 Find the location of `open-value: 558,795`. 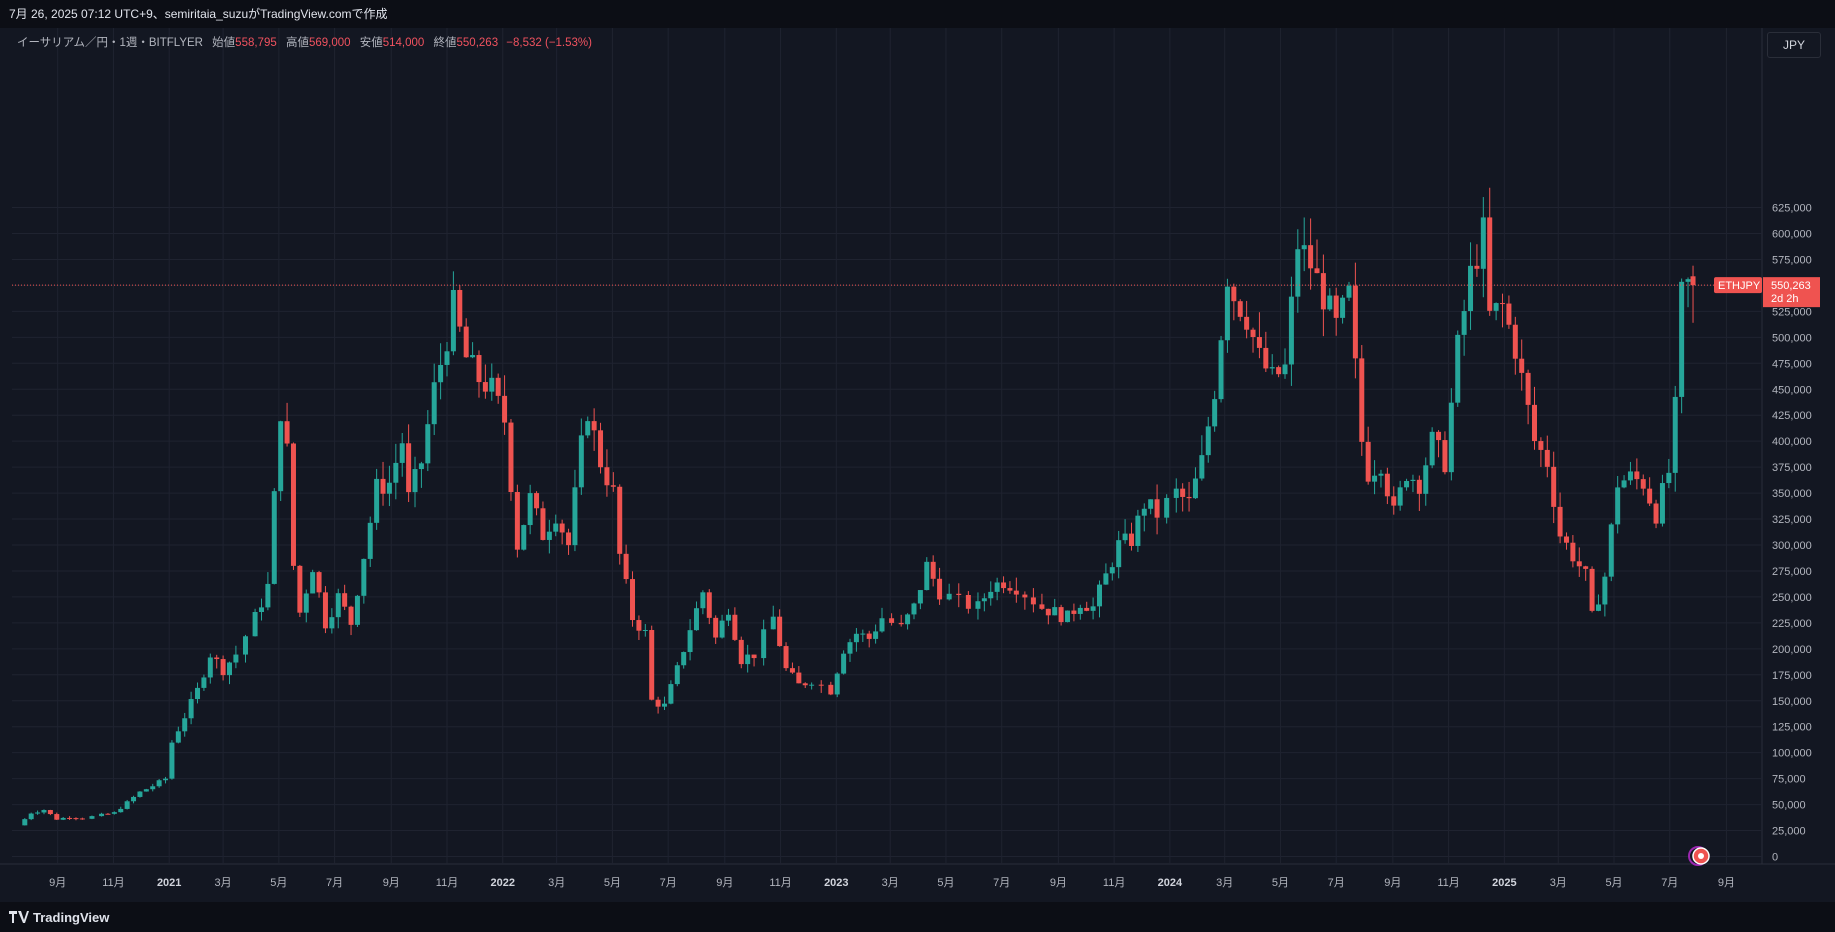

open-value: 558,795 is located at coordinates (256, 43).